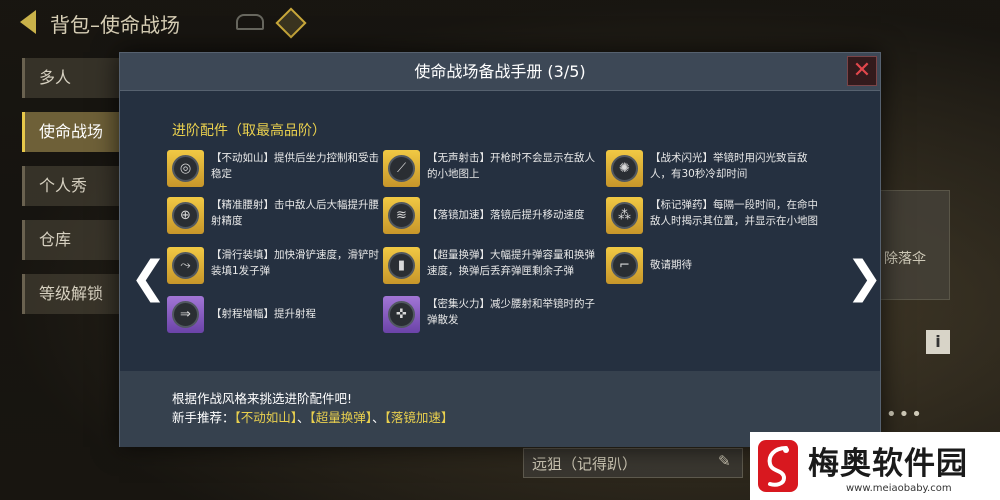 This screenshot has height=500, width=1000. I want to click on perk-description: 【落镜加速】落镜后提升移动速度, so click(506, 215).